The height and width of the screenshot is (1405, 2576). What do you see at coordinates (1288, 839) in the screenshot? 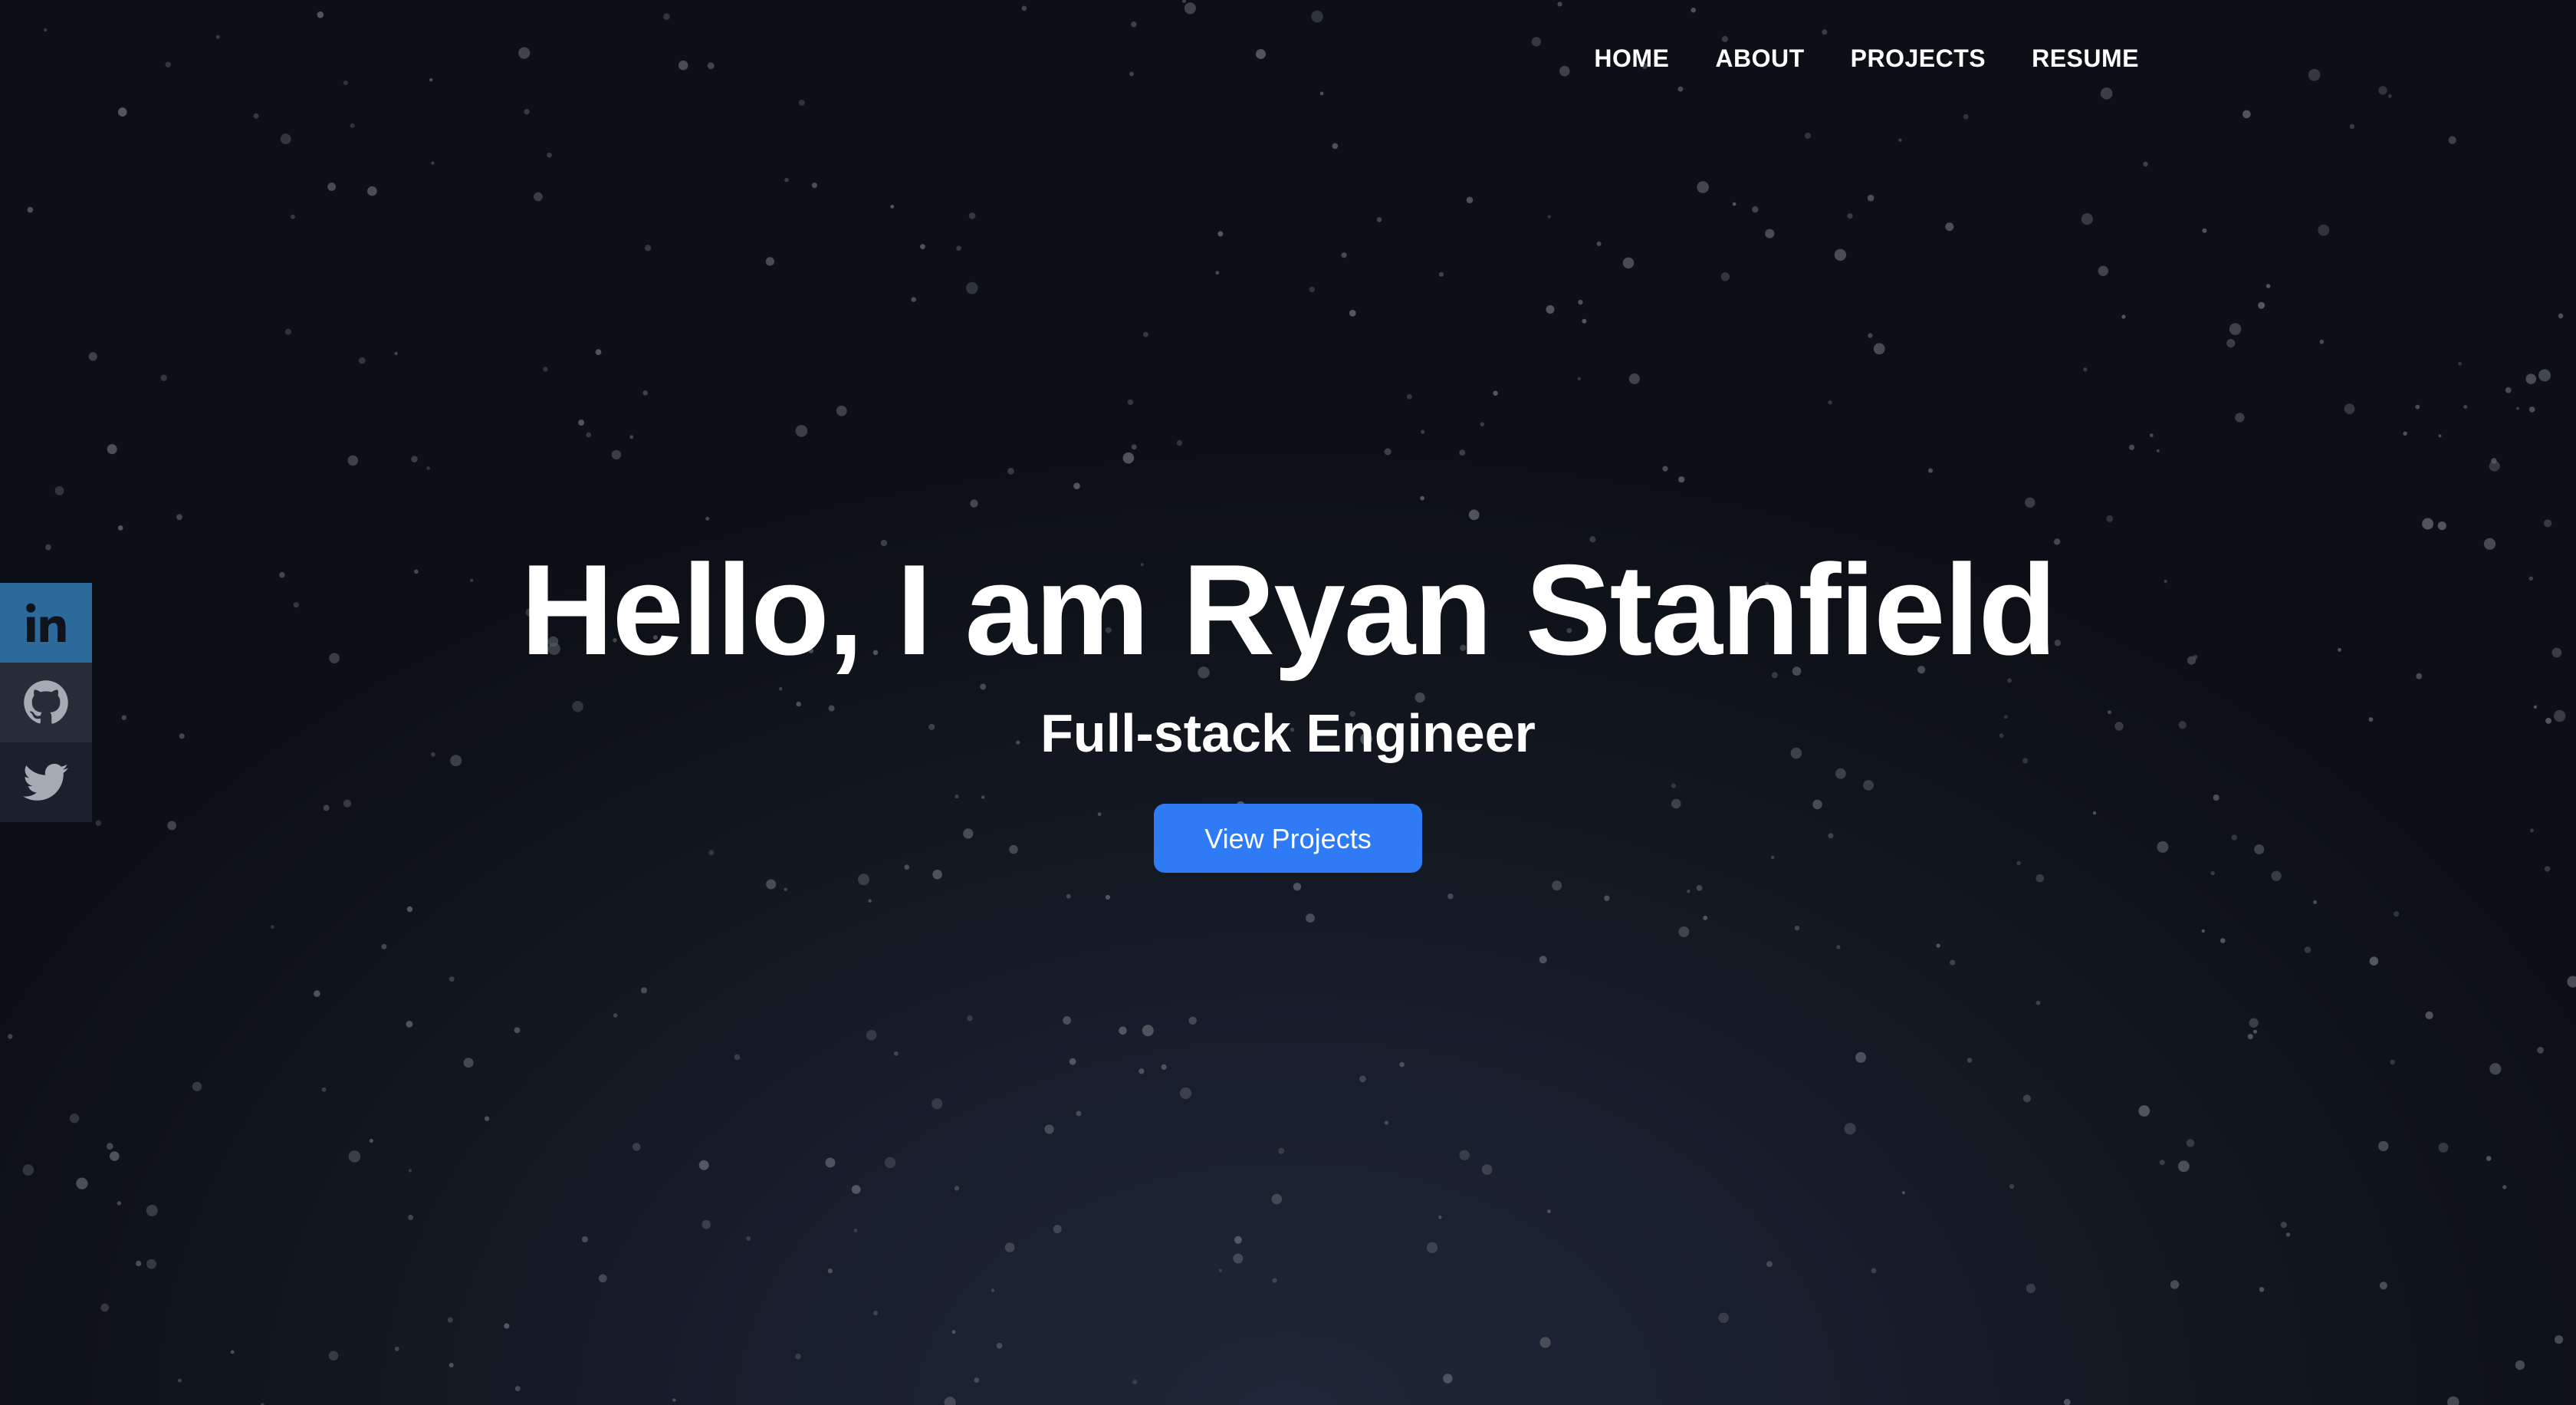
I see `view-projects-button: View Projects` at bounding box center [1288, 839].